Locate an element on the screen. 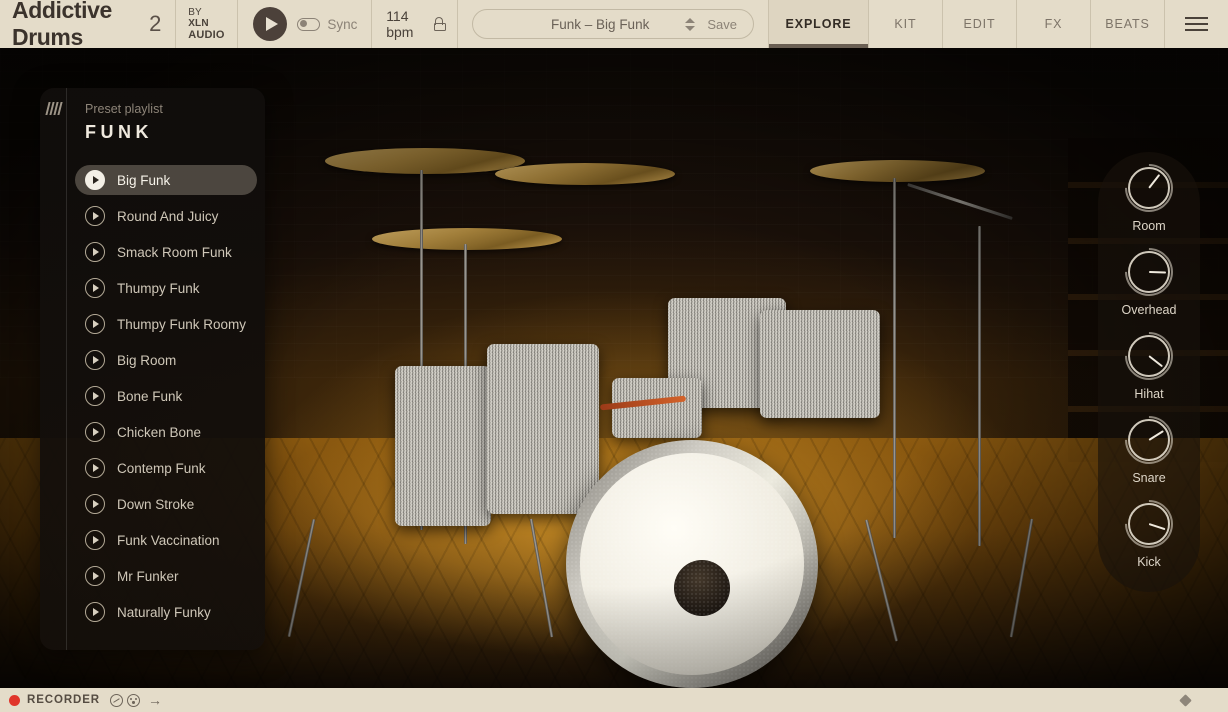 This screenshot has width=1228, height=712. tempo-control: 114 bpm is located at coordinates (414, 24).